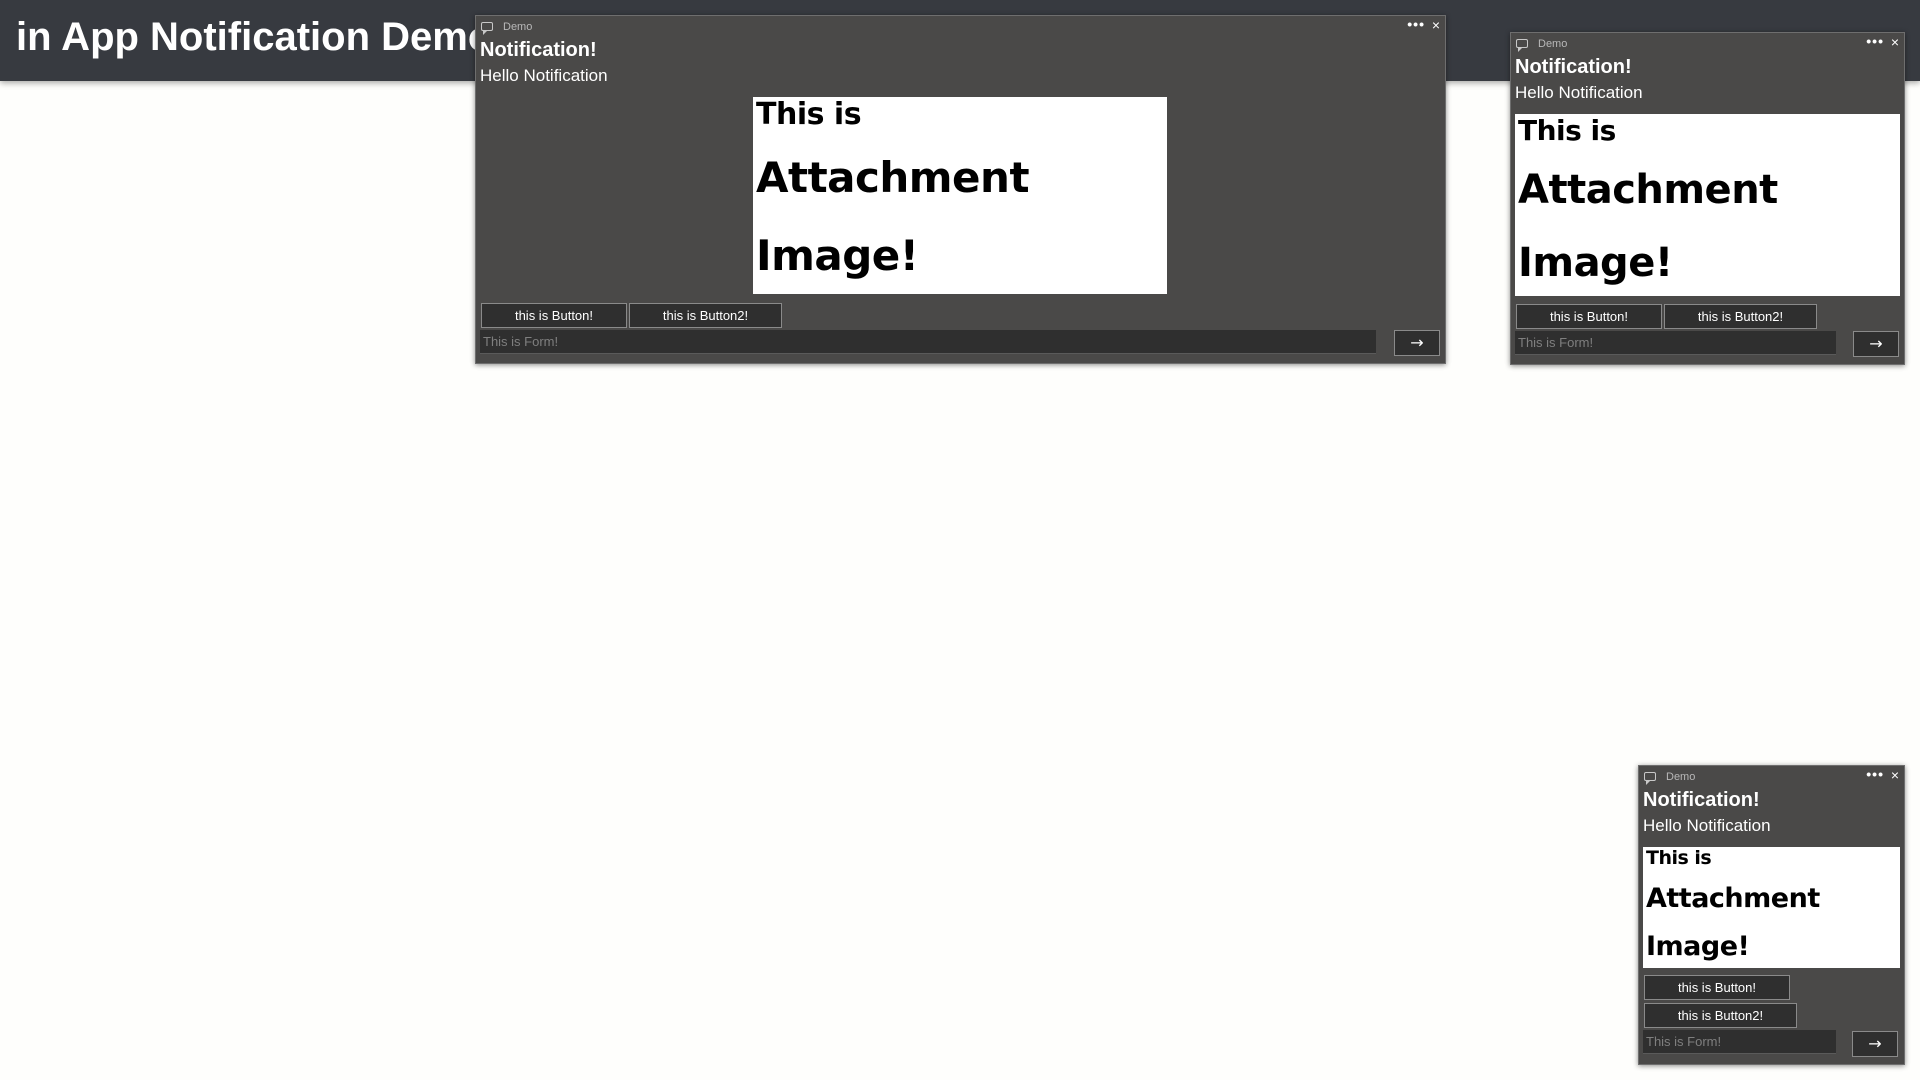  What do you see at coordinates (254, 37) in the screenshot?
I see `page-title: in App Notification Demo` at bounding box center [254, 37].